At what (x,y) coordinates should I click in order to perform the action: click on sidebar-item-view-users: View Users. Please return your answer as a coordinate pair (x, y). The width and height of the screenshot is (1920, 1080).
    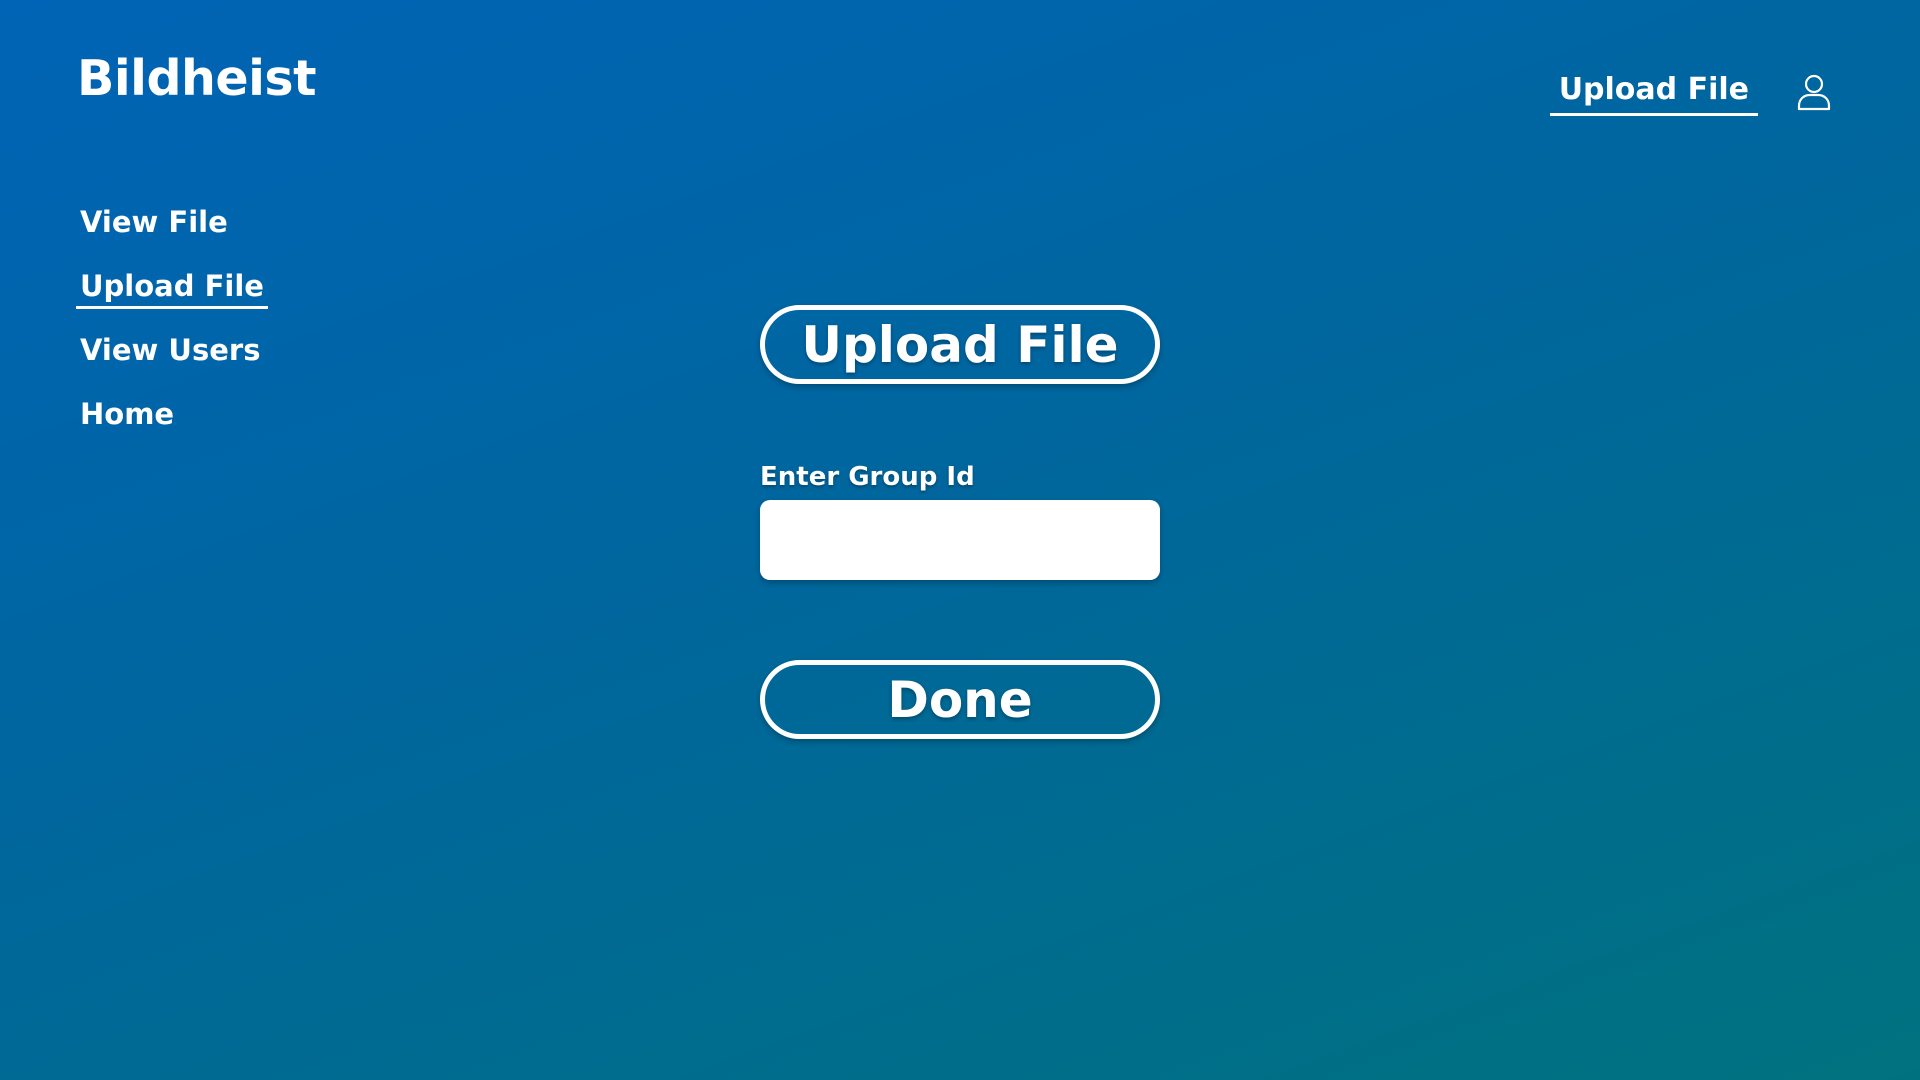
    Looking at the image, I should click on (171, 360).